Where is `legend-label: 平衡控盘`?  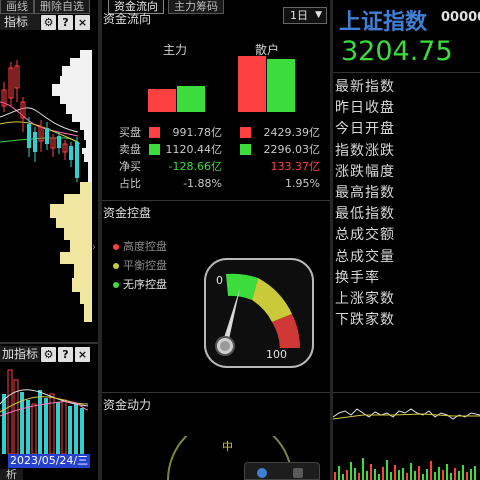
legend-label: 平衡控盘 is located at coordinates (145, 265).